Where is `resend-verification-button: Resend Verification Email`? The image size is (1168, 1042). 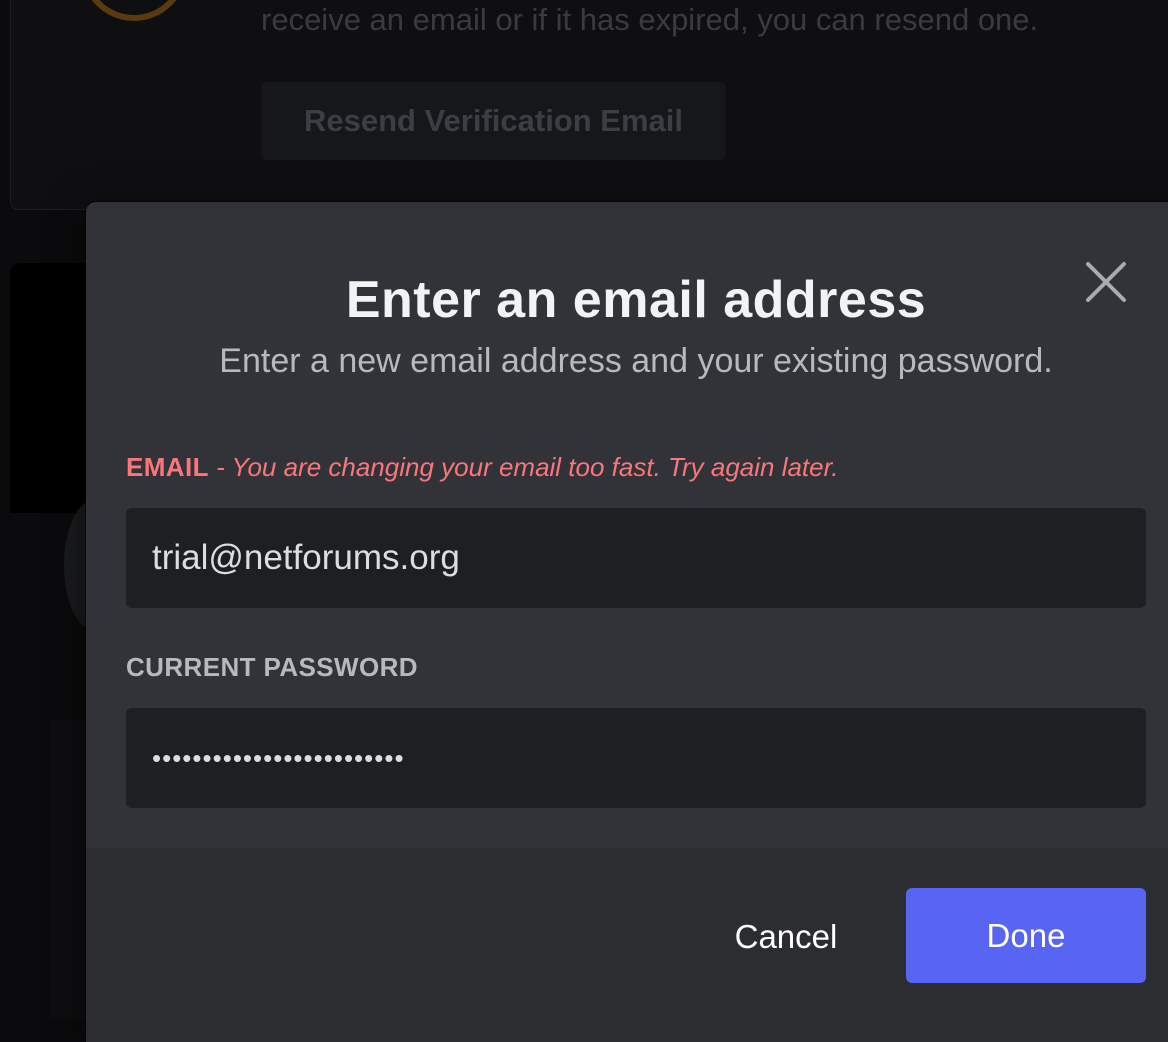
resend-verification-button: Resend Verification Email is located at coordinates (493, 121).